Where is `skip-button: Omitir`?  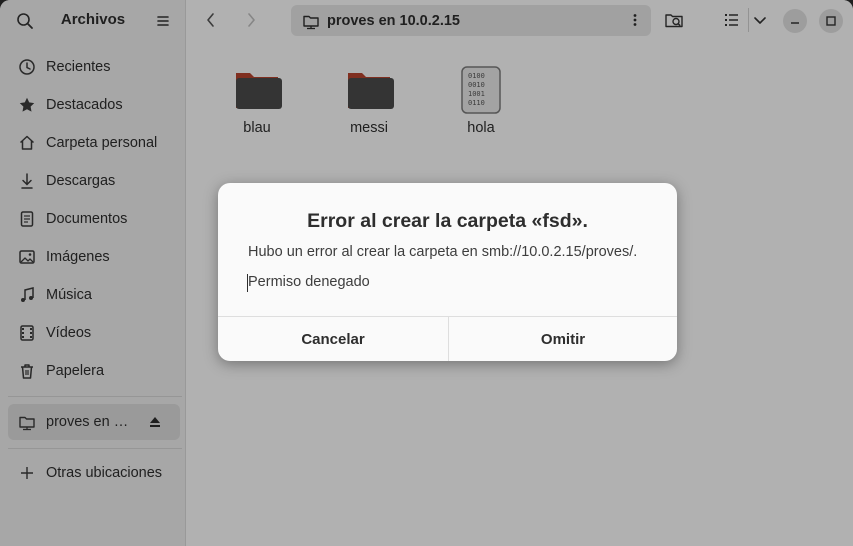 skip-button: Omitir is located at coordinates (563, 339).